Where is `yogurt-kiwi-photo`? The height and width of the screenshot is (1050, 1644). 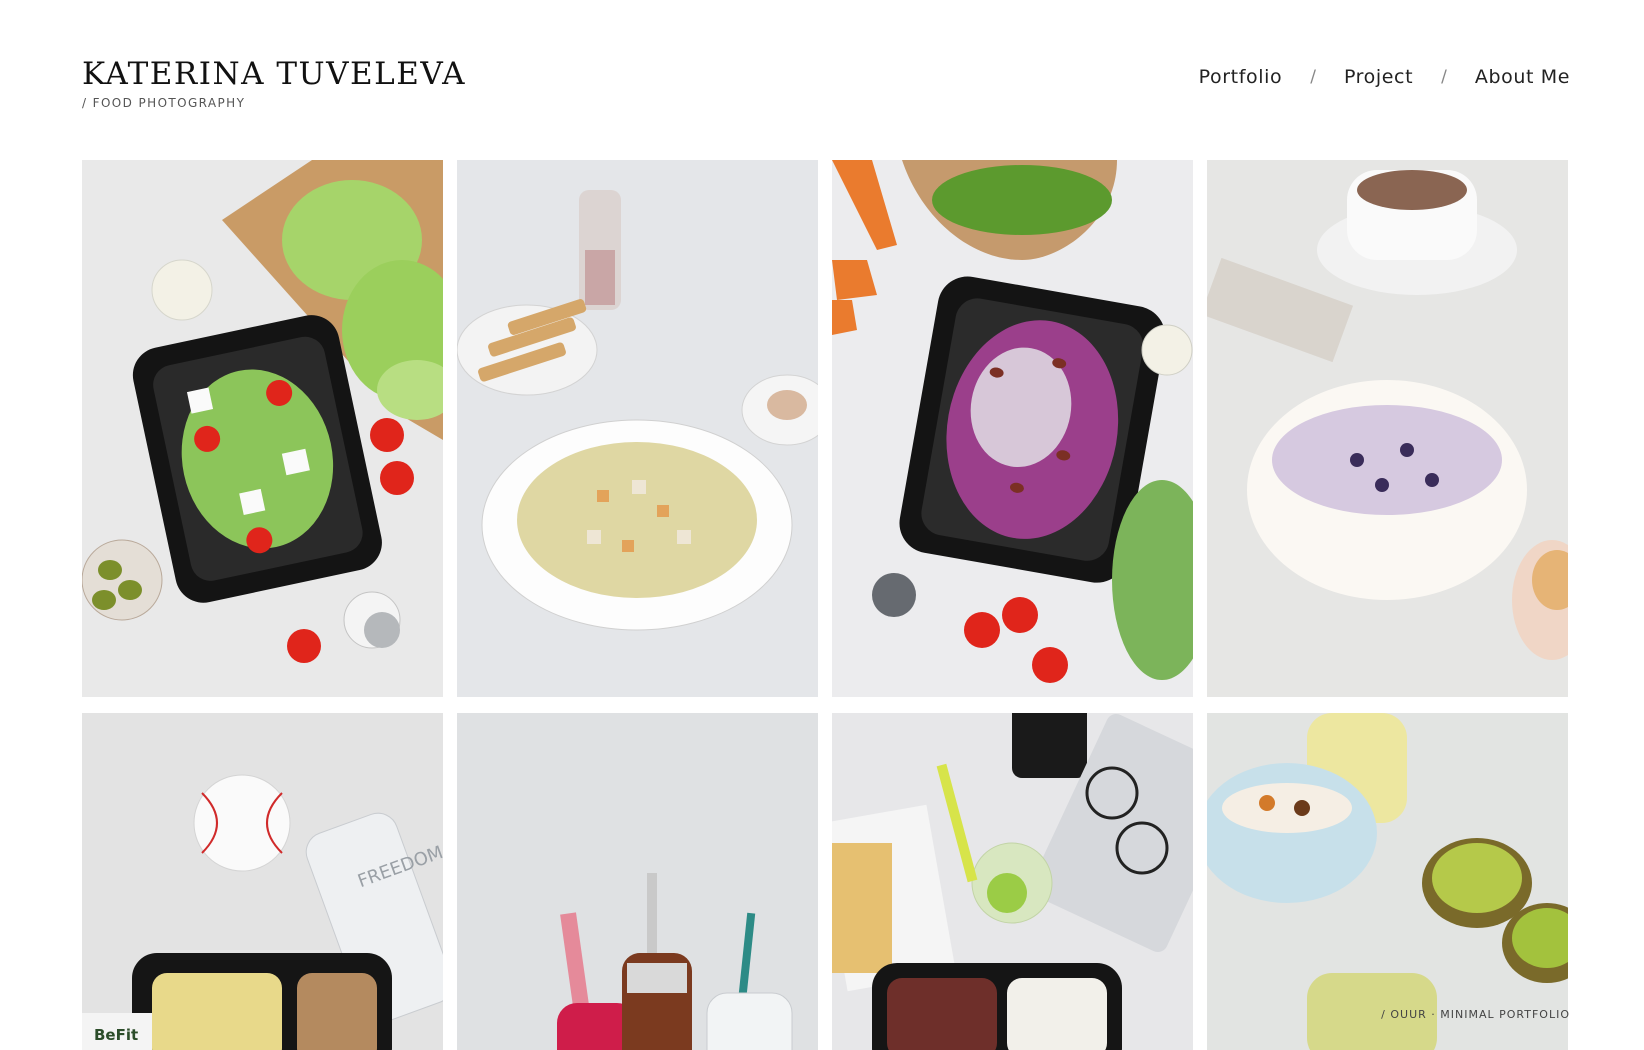
yogurt-kiwi-photo is located at coordinates (1387, 881).